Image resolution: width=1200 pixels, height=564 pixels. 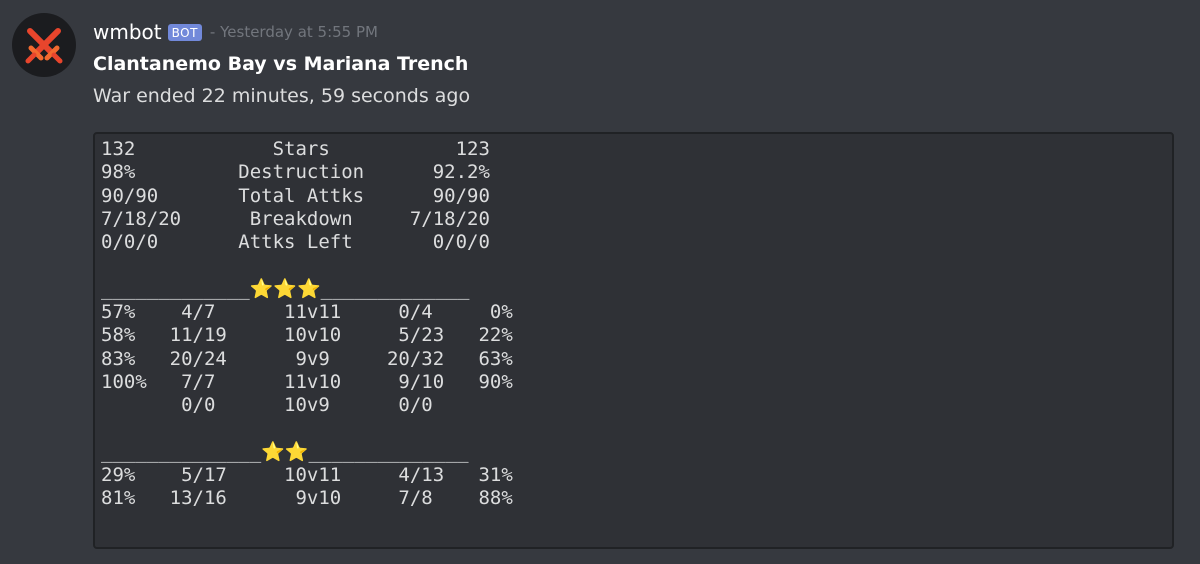 What do you see at coordinates (285, 288) in the screenshot?
I see `code-line: _____________⭐⭐⭐_____________` at bounding box center [285, 288].